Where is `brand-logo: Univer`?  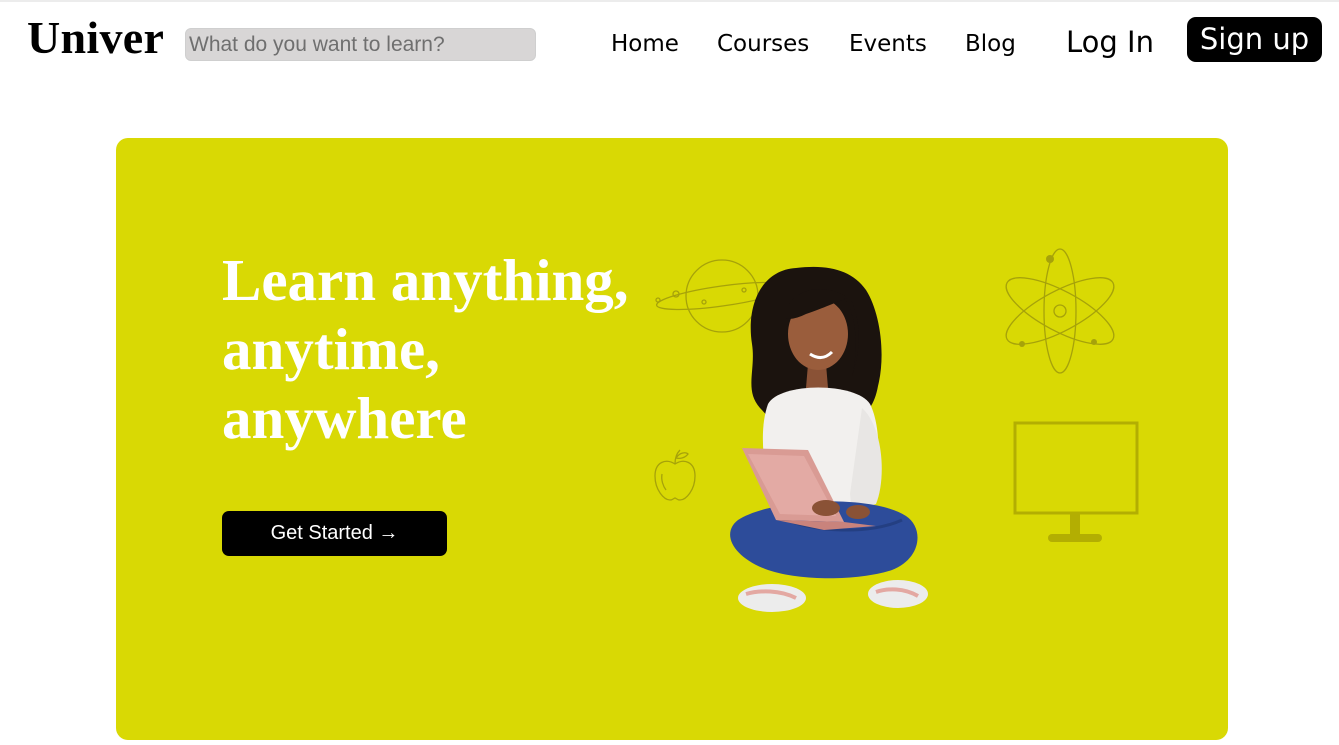 brand-logo: Univer is located at coordinates (95, 38).